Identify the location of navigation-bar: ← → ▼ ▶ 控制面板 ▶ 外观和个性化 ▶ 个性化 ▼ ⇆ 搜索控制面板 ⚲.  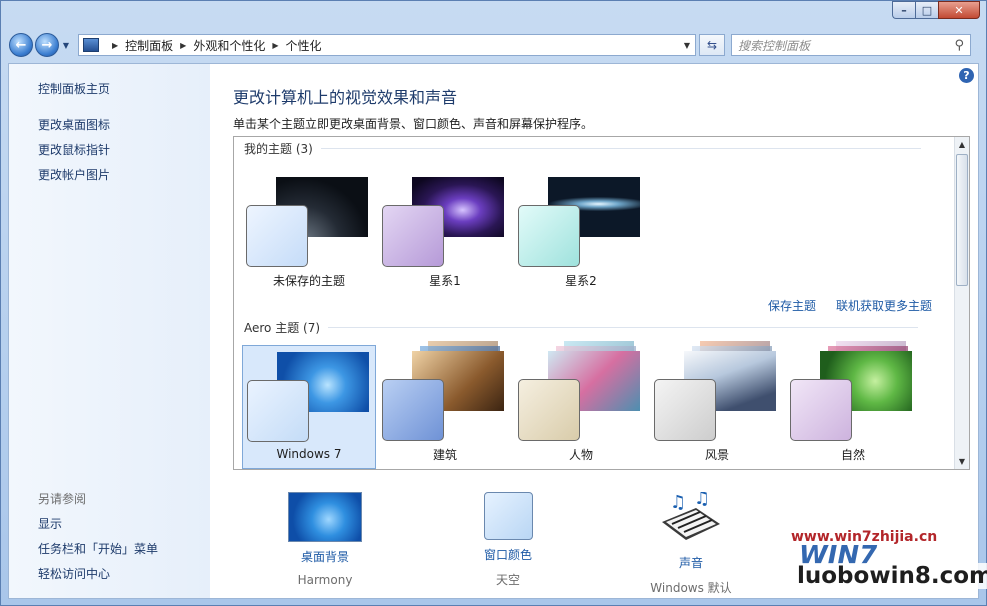
(493, 45).